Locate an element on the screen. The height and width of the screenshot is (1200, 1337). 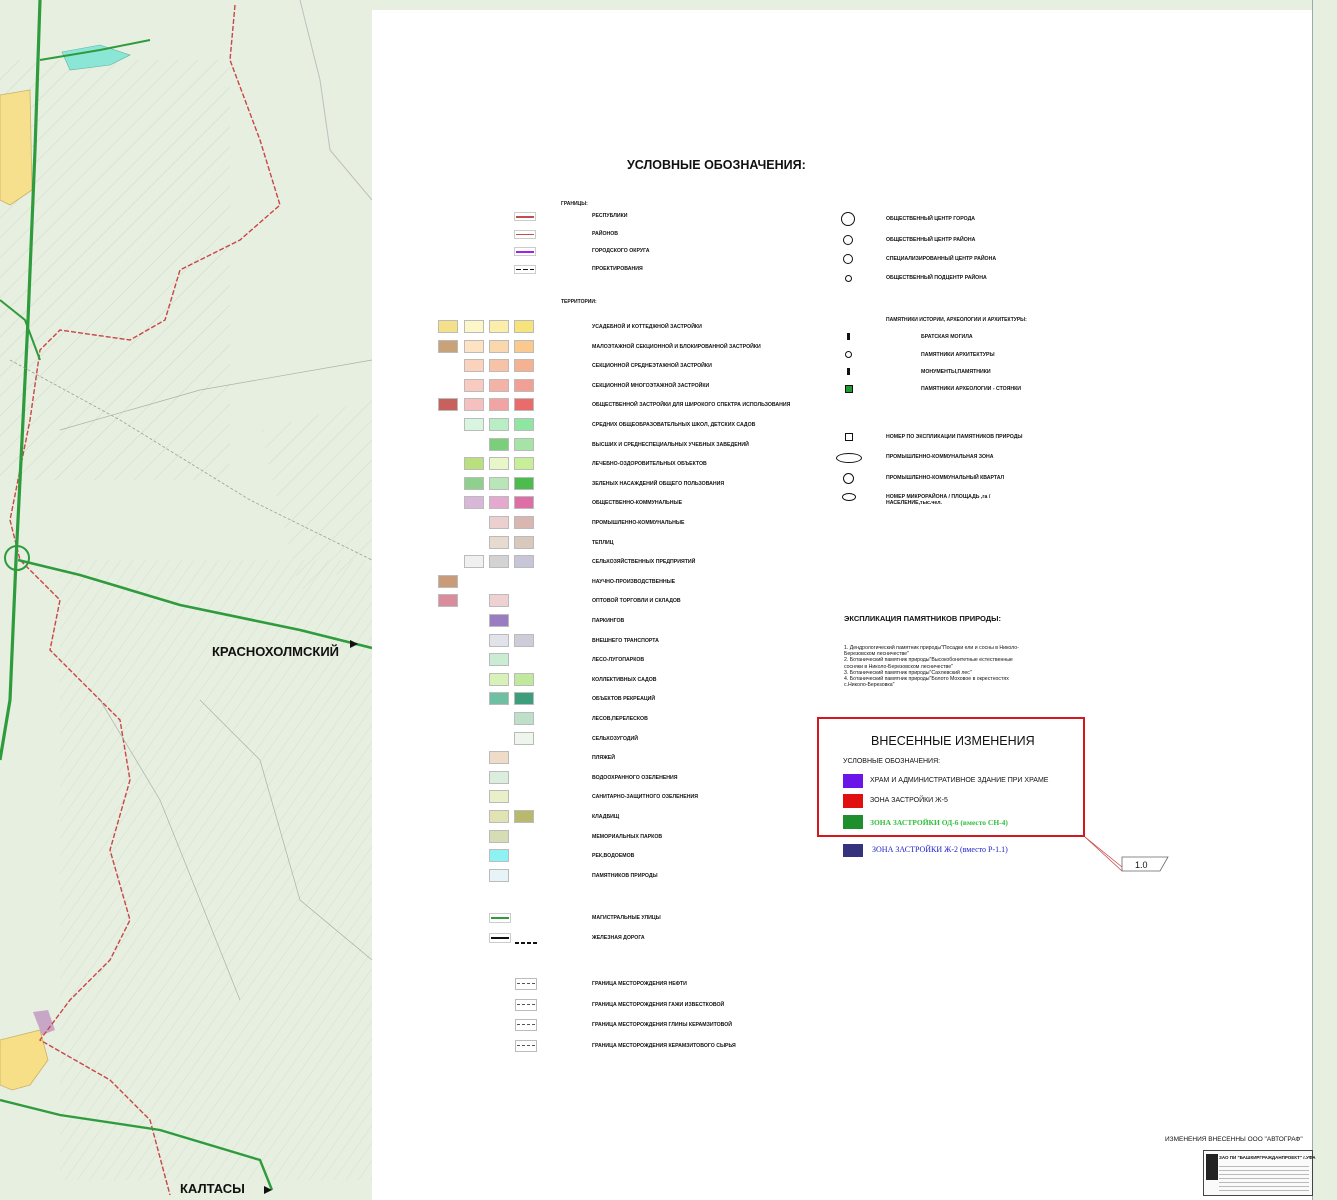
changes-title: ВНЕСЕННЫЕ ИЗМЕНЕНИЯ is located at coordinates (953, 741).